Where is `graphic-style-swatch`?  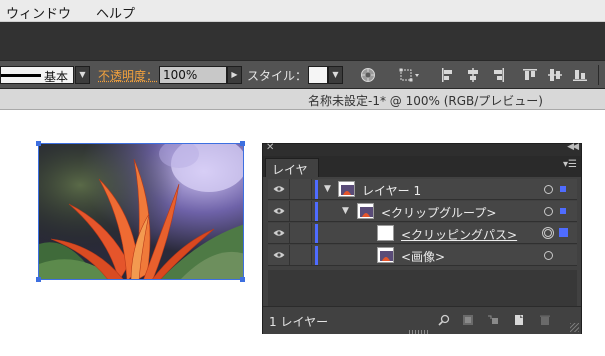 graphic-style-swatch is located at coordinates (318, 75).